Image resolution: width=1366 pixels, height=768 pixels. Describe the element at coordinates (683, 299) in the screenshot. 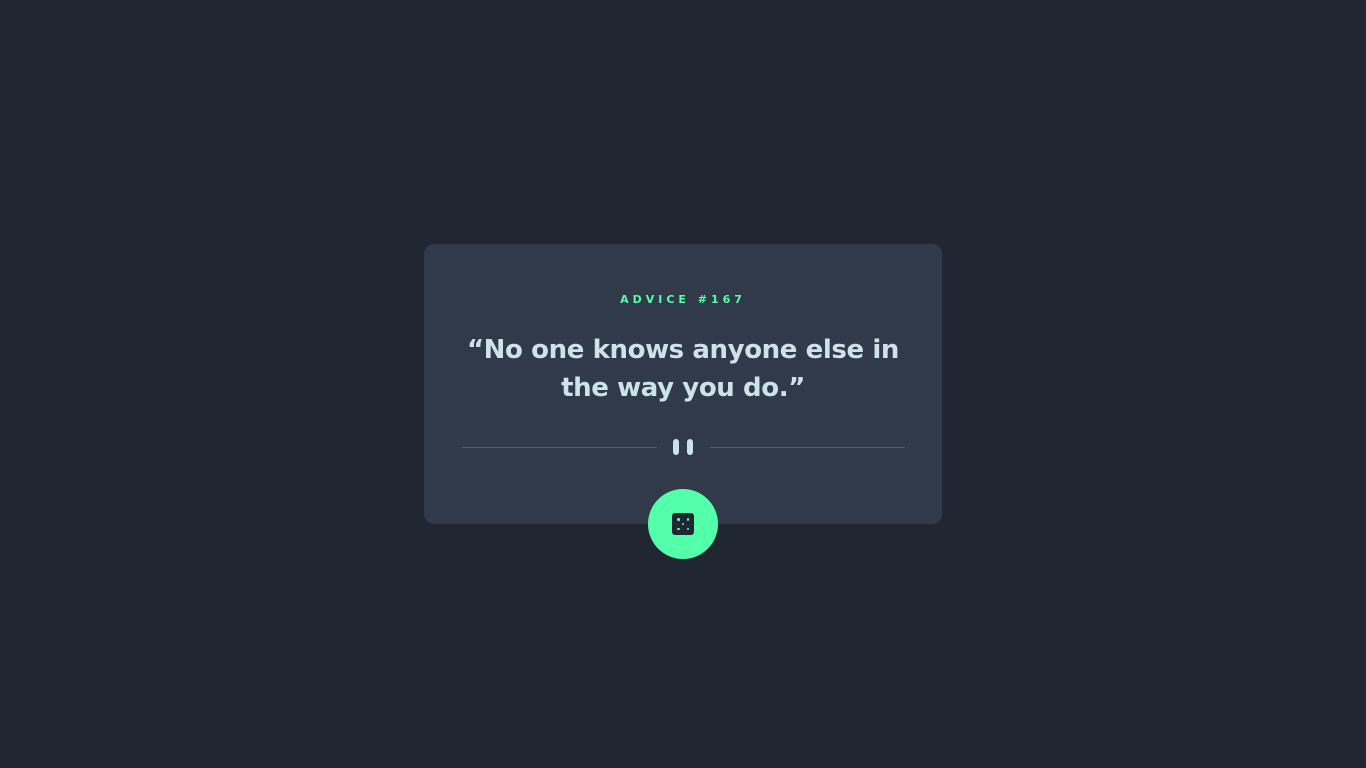

I see `advice-id-label: ADVICE #167` at that location.